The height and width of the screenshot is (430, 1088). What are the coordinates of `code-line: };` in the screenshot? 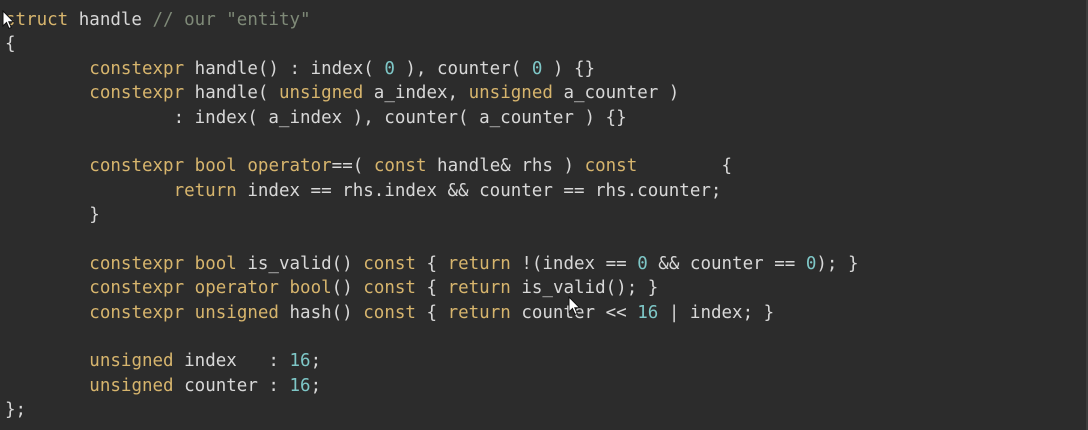 It's located at (544, 410).